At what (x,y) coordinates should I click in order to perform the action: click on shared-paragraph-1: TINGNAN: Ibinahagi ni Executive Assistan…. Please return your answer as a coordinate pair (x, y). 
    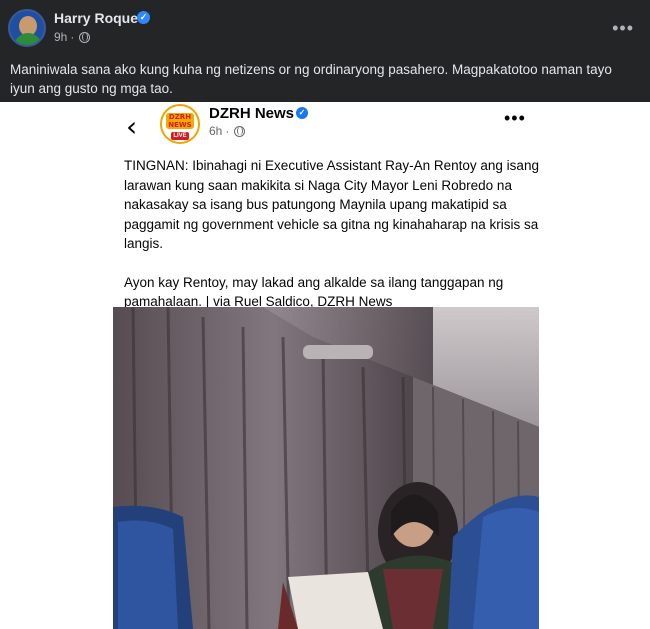
    Looking at the image, I should click on (331, 204).